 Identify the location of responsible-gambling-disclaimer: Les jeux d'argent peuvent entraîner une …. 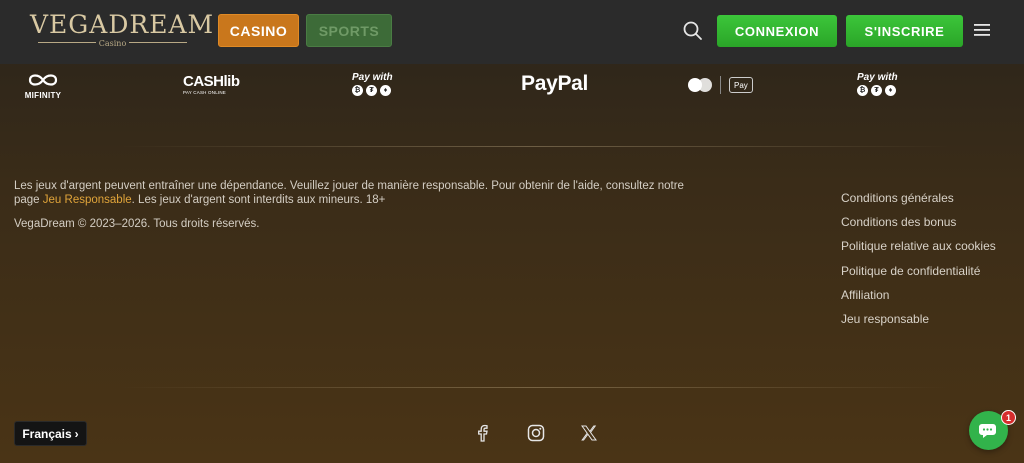
(354, 193).